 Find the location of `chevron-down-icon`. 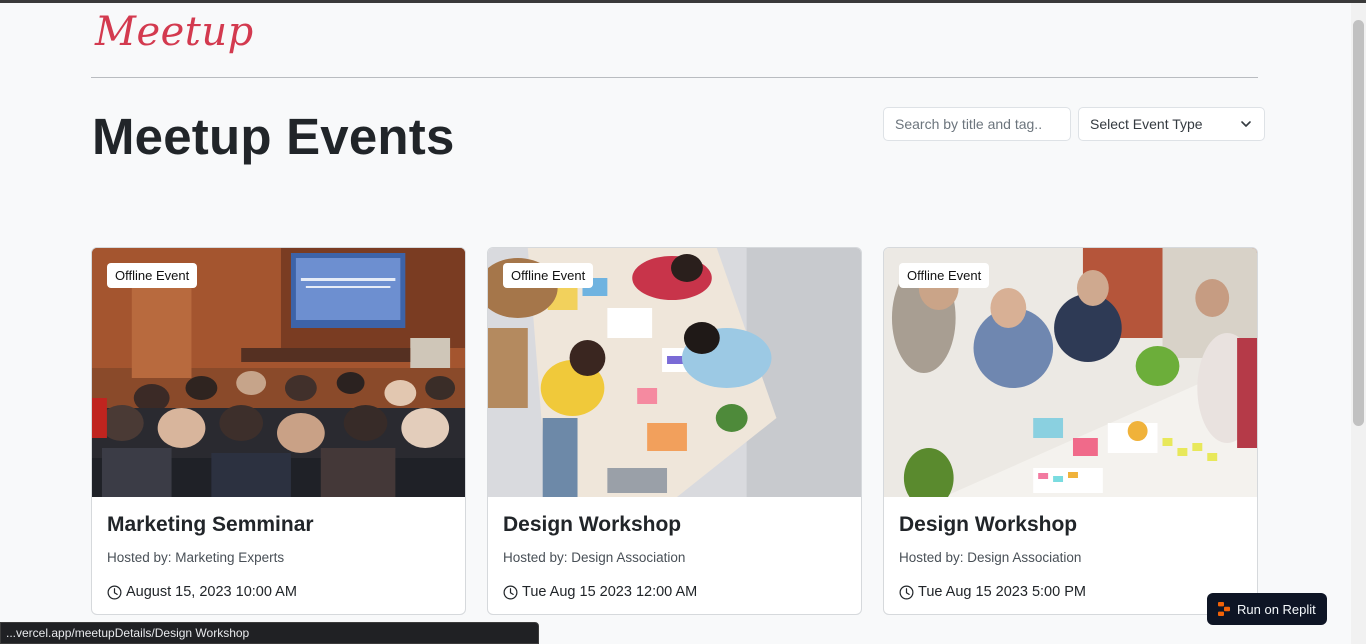

chevron-down-icon is located at coordinates (1246, 124).